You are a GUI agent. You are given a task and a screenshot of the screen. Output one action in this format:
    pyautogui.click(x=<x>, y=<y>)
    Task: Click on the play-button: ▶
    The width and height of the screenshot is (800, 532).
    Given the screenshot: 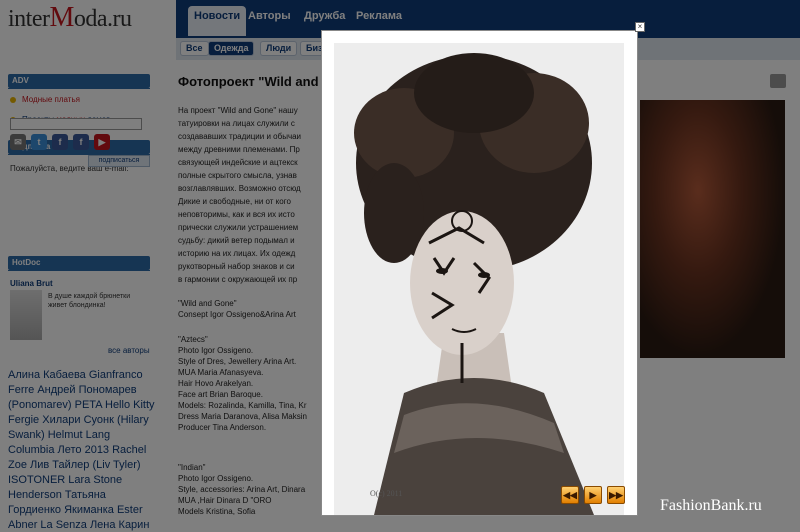 What is the action you would take?
    pyautogui.click(x=593, y=495)
    